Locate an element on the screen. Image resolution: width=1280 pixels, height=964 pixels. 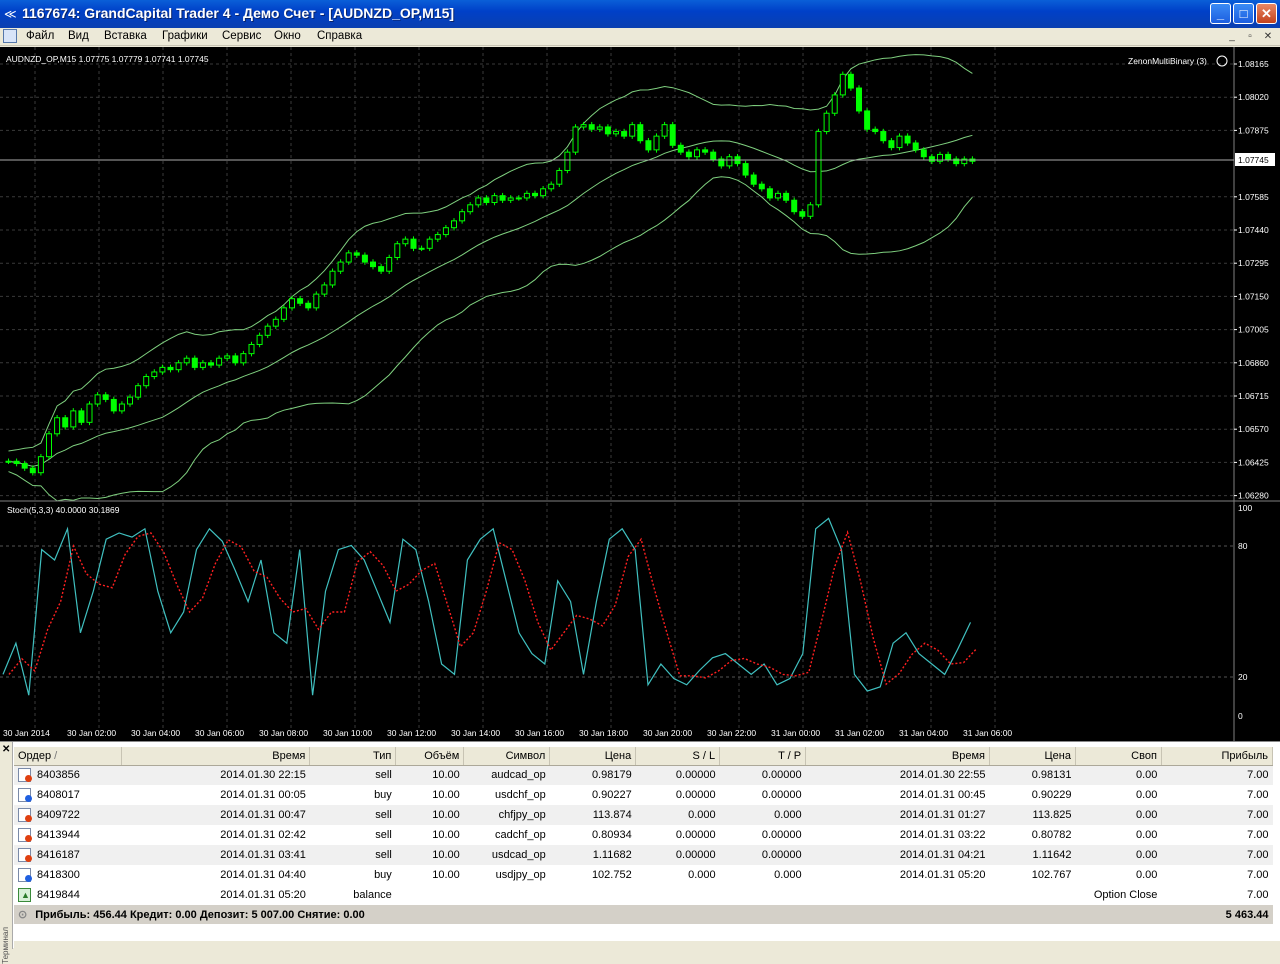
cell-price: 0.90227 is located at coordinates (611, 795).